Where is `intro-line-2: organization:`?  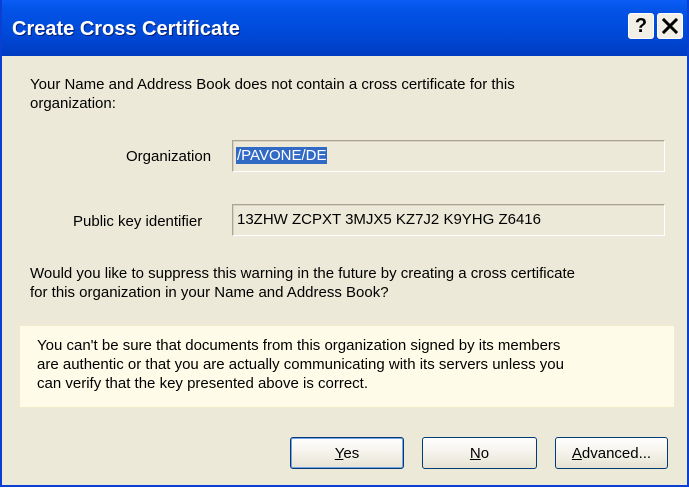
intro-line-2: organization: is located at coordinates (73, 103).